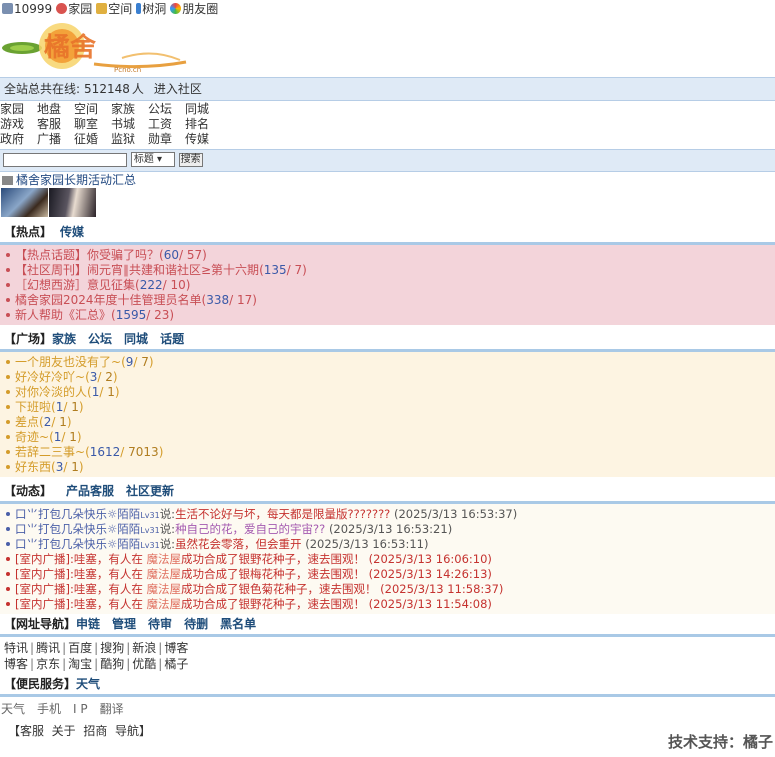 This screenshot has height=757, width=775. What do you see at coordinates (18, 109) in the screenshot?
I see `nav-link: 家园` at bounding box center [18, 109].